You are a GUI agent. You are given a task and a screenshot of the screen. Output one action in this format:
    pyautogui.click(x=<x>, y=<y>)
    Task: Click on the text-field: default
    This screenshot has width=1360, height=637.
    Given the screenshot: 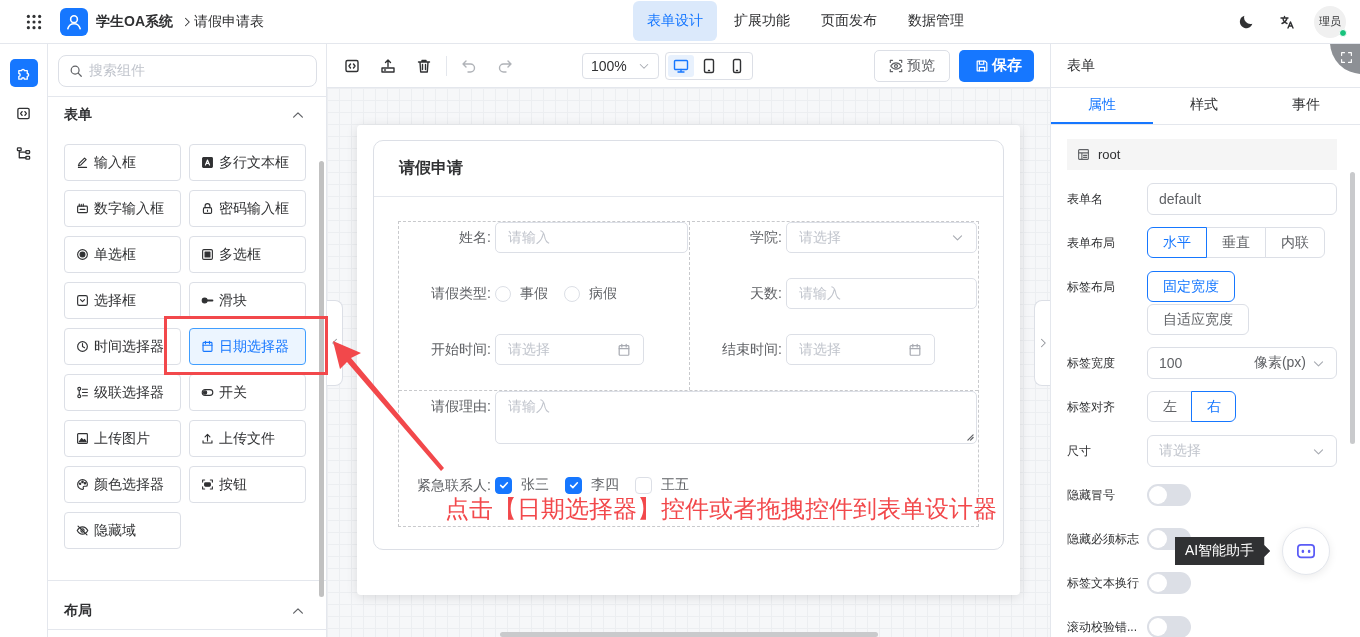 What is the action you would take?
    pyautogui.click(x=1242, y=199)
    